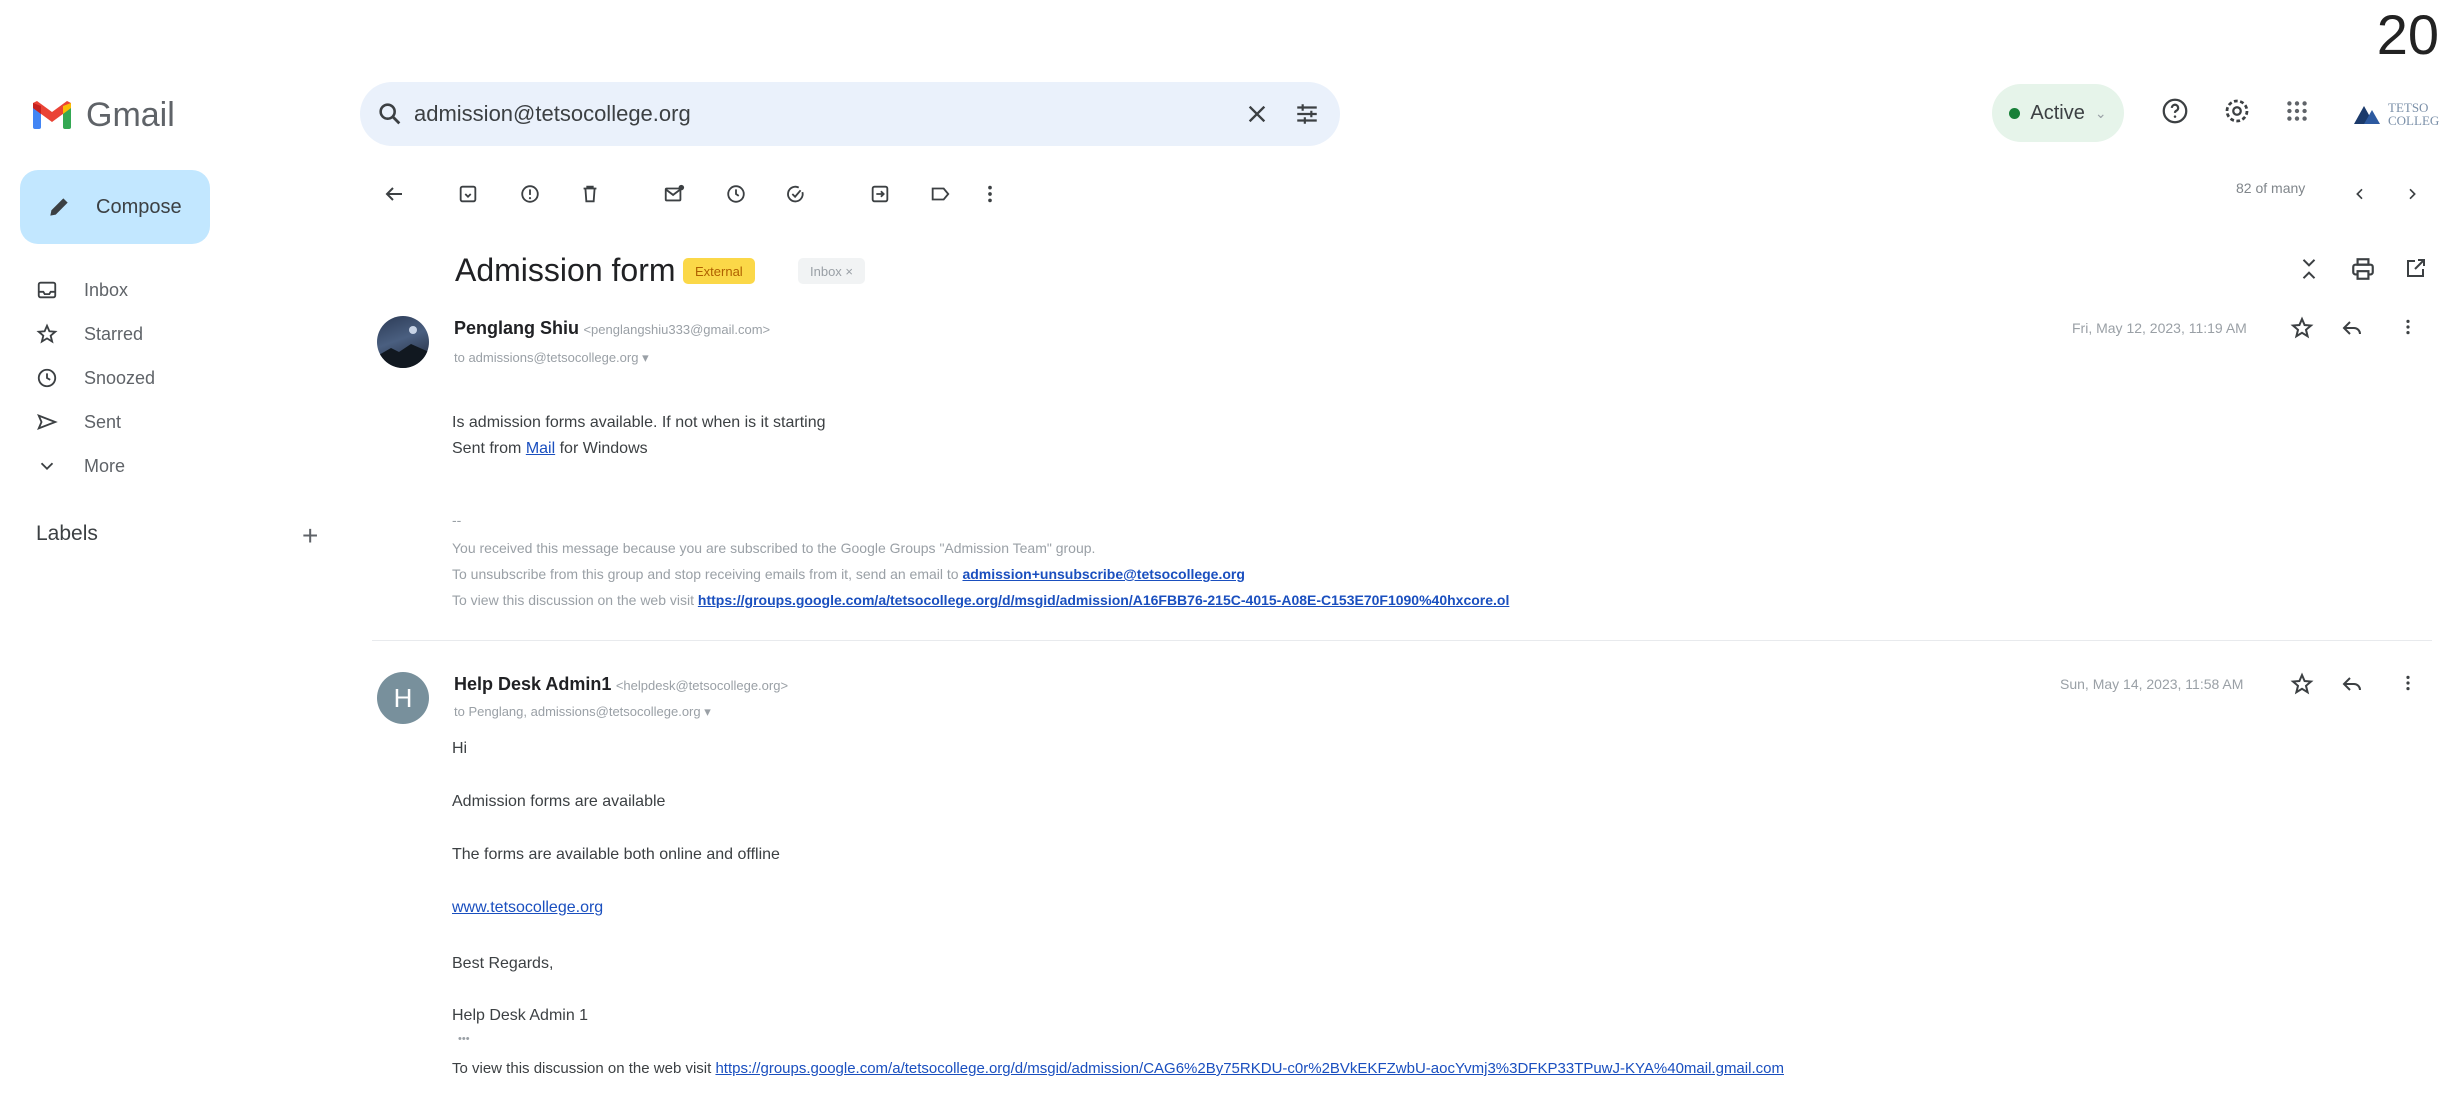 This screenshot has width=2457, height=1109. What do you see at coordinates (559, 801) in the screenshot?
I see `message-body-line: Admission forms are available` at bounding box center [559, 801].